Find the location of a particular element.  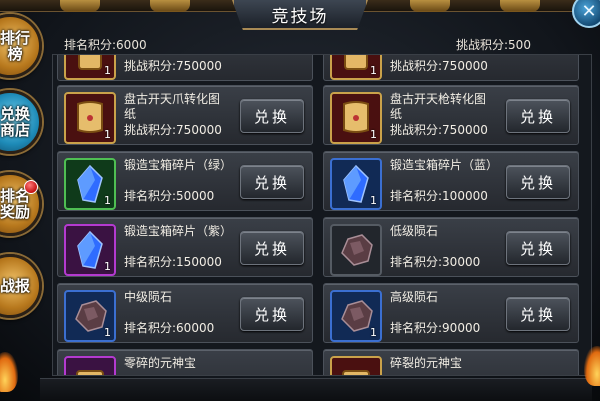

list-item: 零碎的元神宝 is located at coordinates (185, 362).